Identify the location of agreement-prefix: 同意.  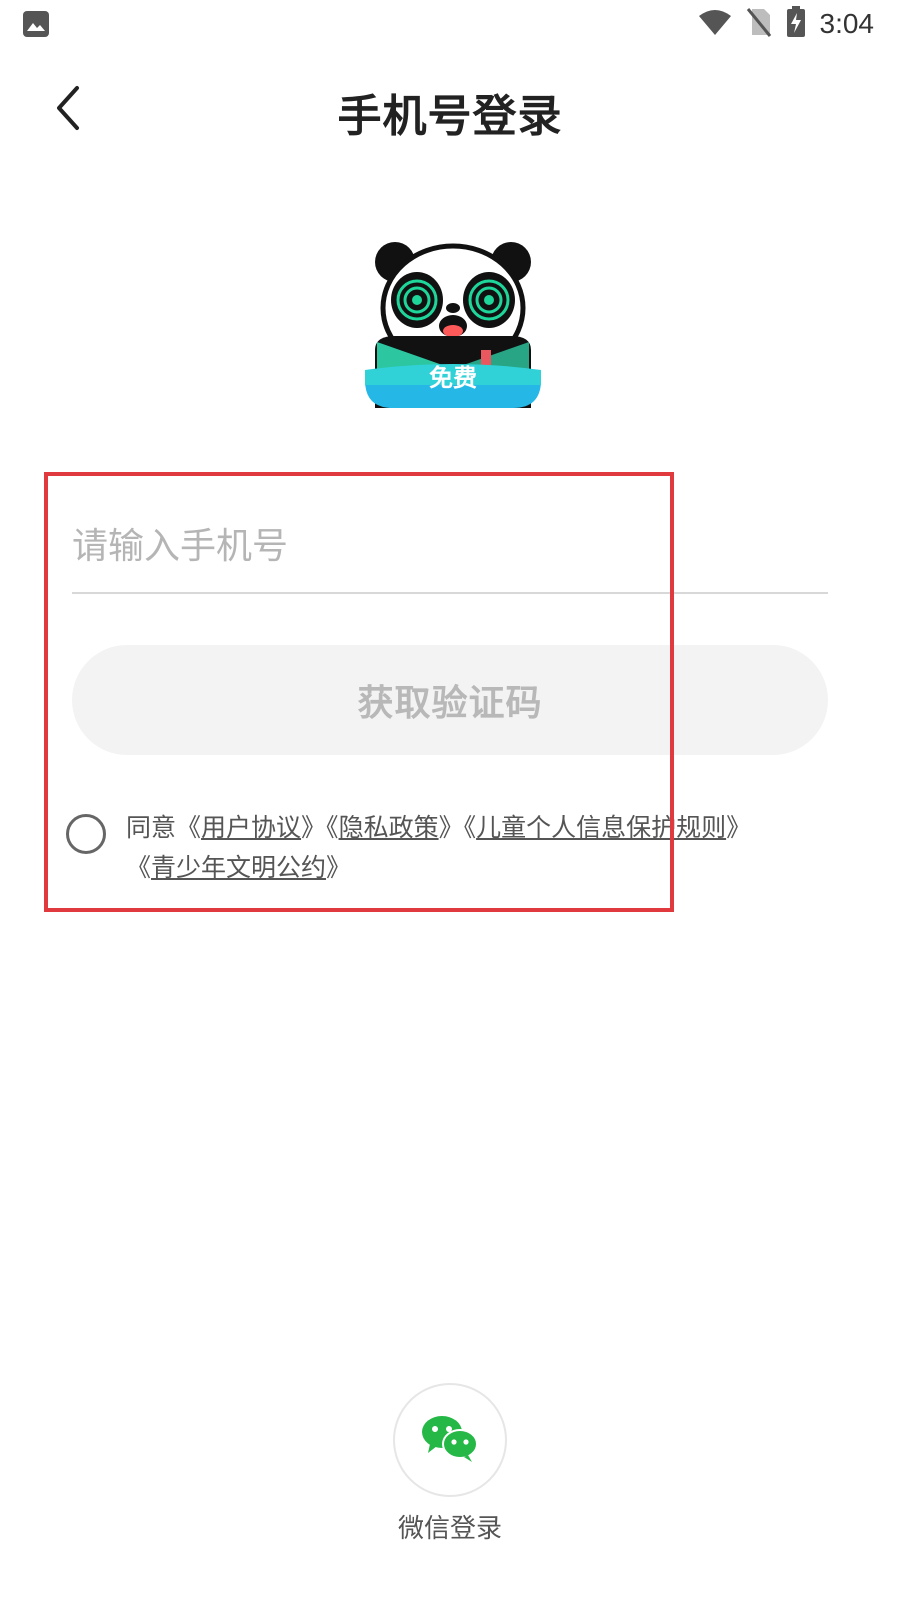
(151, 827).